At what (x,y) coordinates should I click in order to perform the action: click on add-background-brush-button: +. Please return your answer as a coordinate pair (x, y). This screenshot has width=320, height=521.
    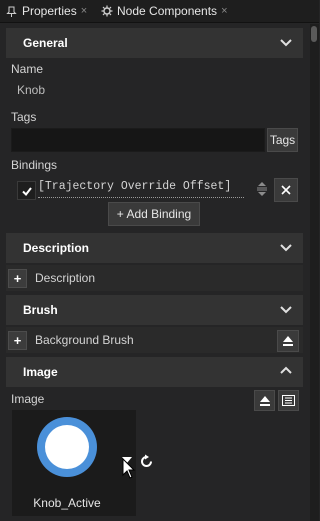
    Looking at the image, I should click on (17, 340).